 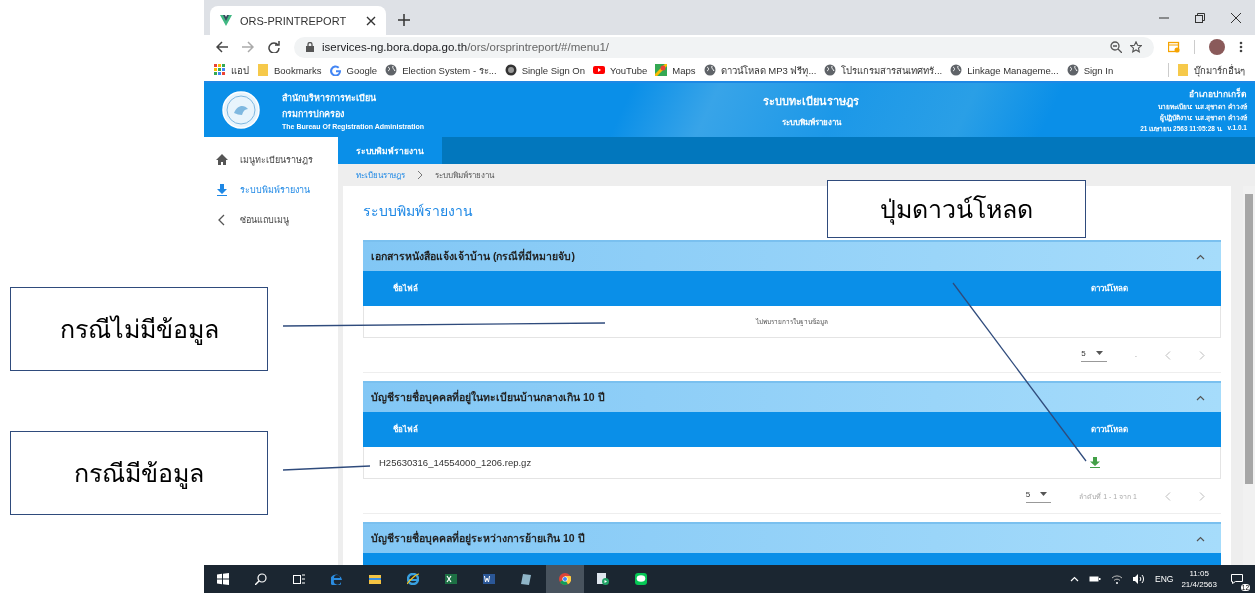 What do you see at coordinates (661, 70) in the screenshot?
I see `map-pin-icon` at bounding box center [661, 70].